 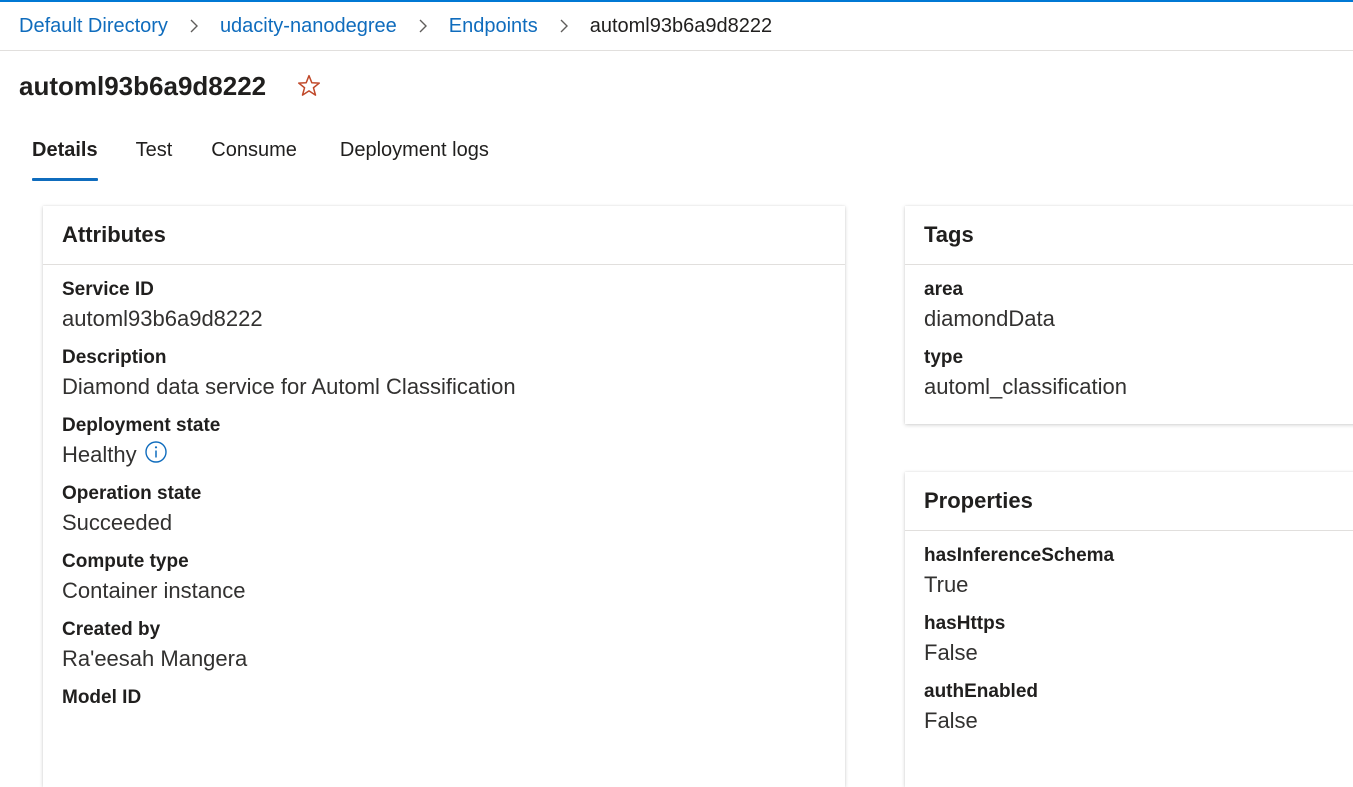 I want to click on tab-consume: Consume, so click(x=254, y=156).